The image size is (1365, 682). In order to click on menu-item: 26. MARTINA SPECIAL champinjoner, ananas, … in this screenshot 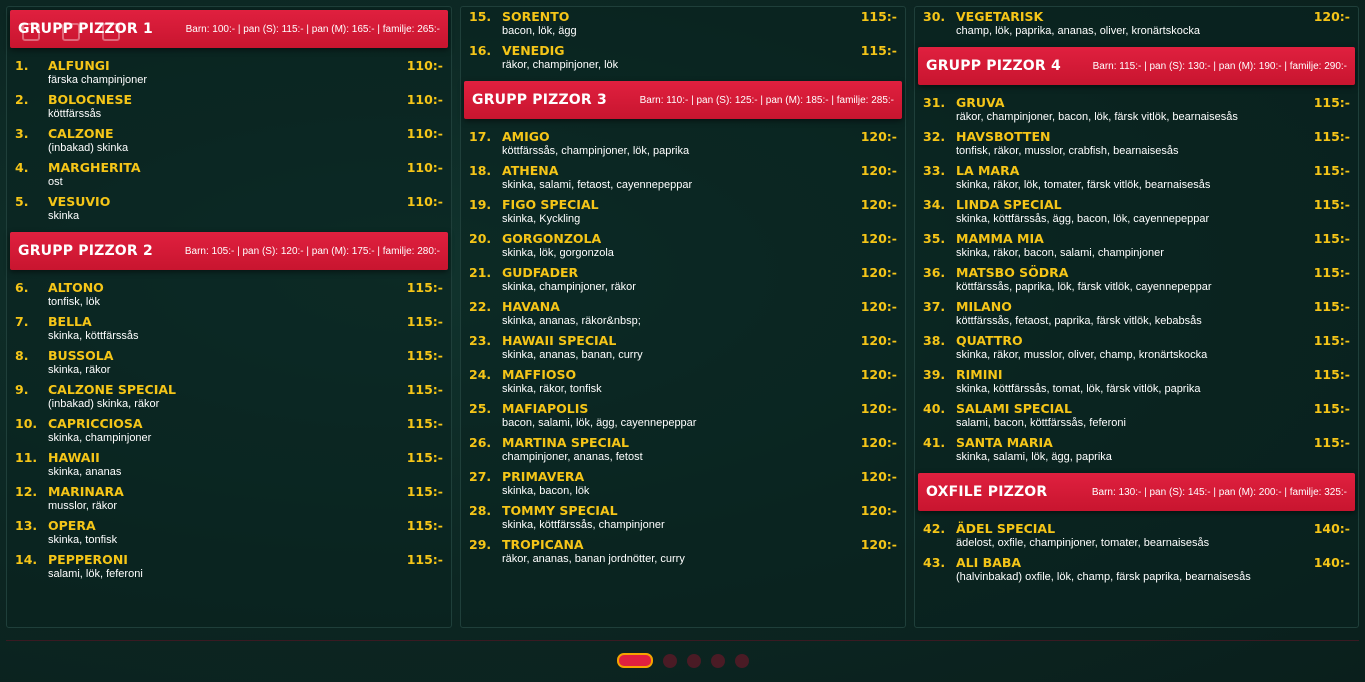, I will do `click(683, 450)`.